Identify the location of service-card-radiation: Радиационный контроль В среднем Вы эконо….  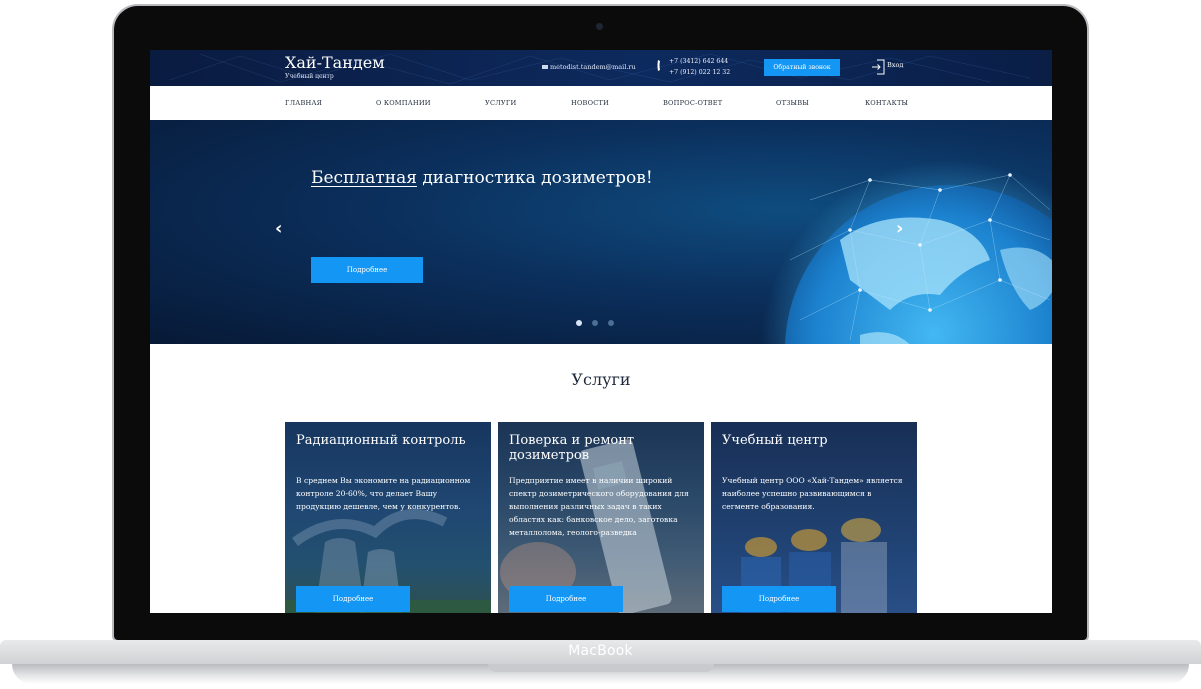
(388, 517).